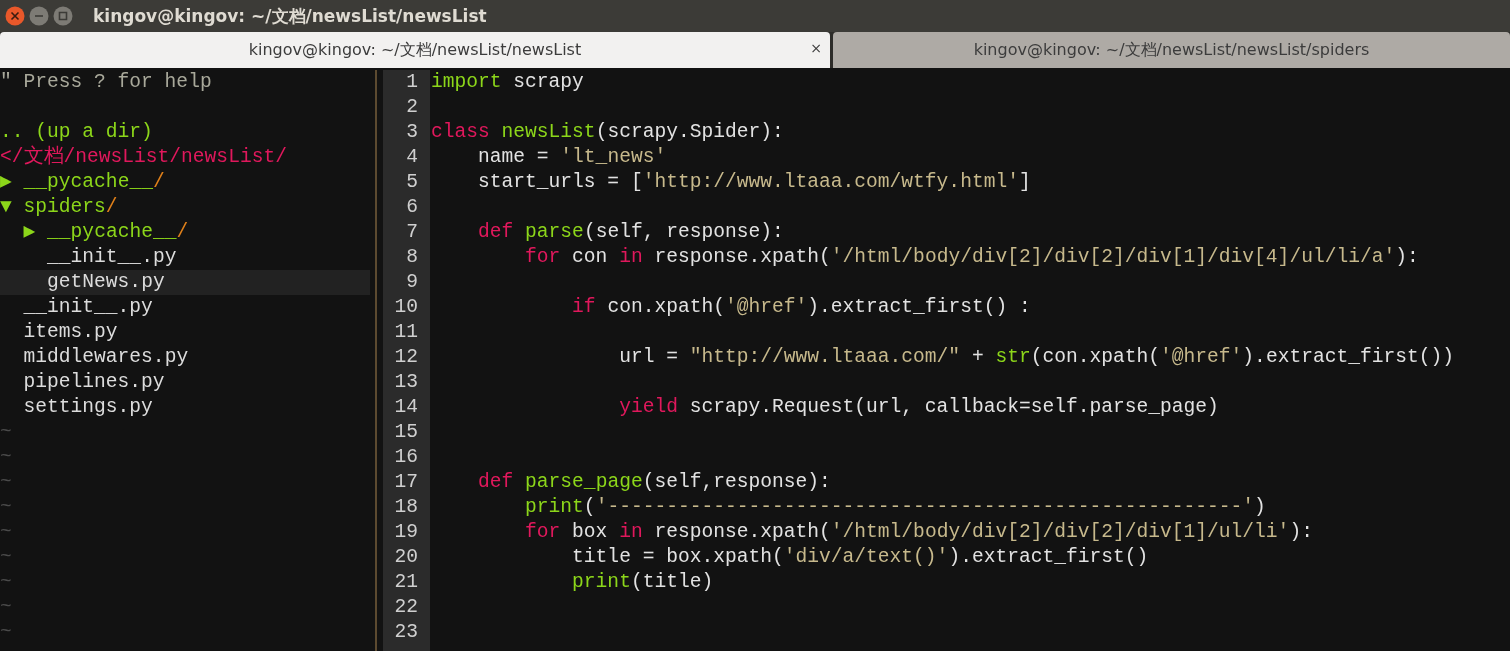 The width and height of the screenshot is (1510, 651). I want to click on line-number: 23, so click(405, 632).